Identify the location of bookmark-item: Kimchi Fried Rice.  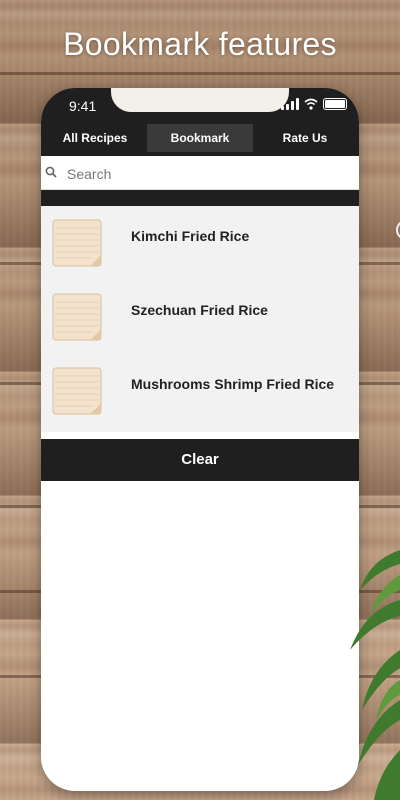
(200, 243).